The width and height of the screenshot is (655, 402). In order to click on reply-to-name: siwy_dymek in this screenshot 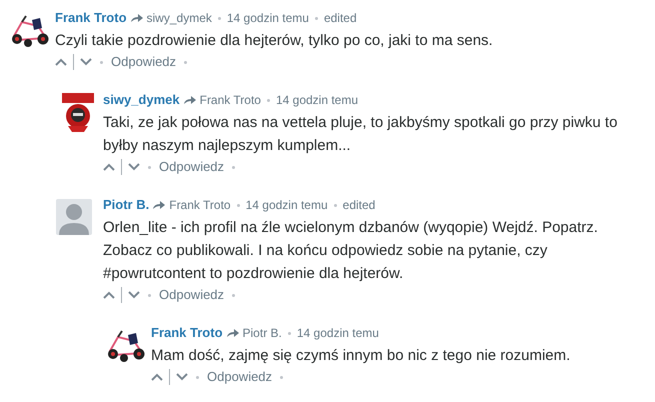, I will do `click(179, 18)`.